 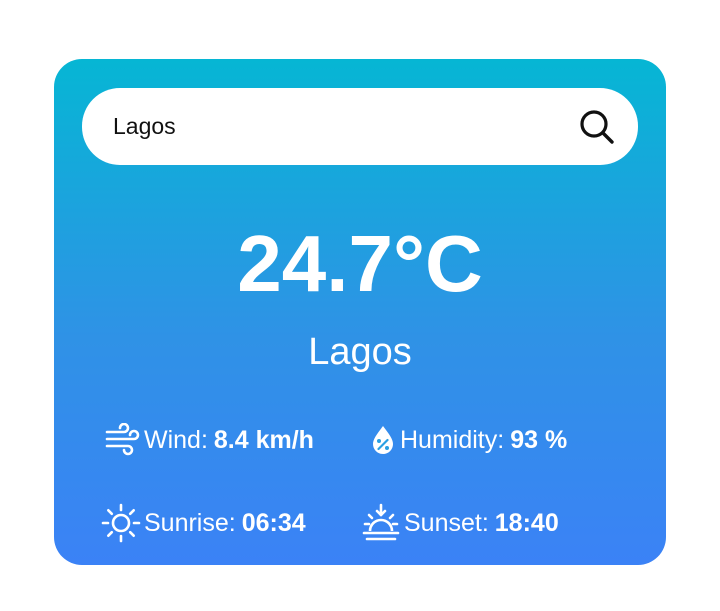 What do you see at coordinates (526, 523) in the screenshot?
I see `sunset-value: 18:40` at bounding box center [526, 523].